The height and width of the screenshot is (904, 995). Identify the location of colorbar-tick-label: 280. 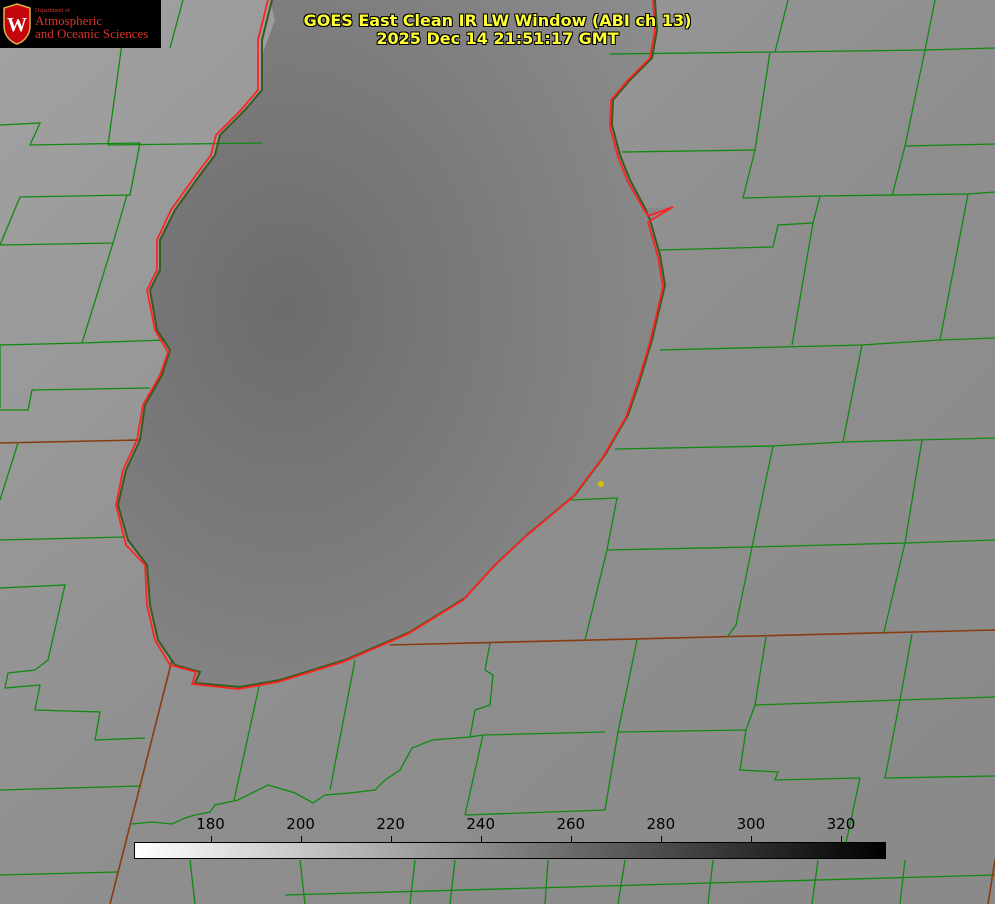
(661, 824).